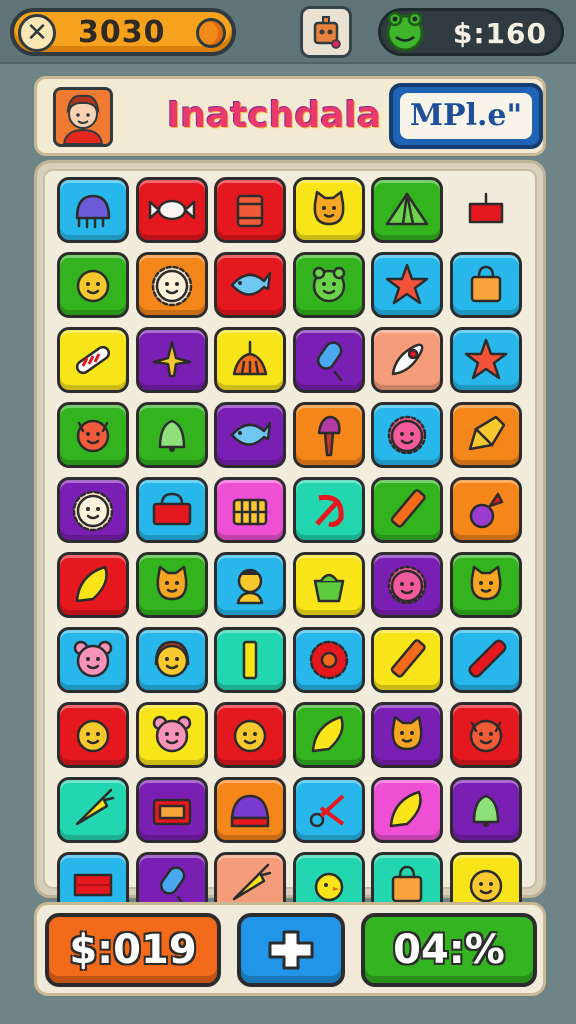 Image resolution: width=576 pixels, height=1024 pixels. I want to click on money-pill: $:160, so click(471, 32).